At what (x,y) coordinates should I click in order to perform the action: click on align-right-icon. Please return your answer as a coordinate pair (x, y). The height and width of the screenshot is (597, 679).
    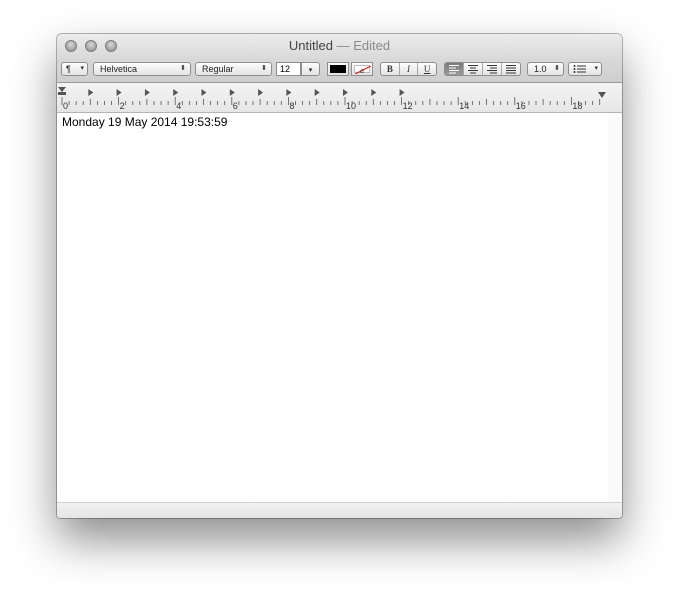
    Looking at the image, I should click on (492, 69).